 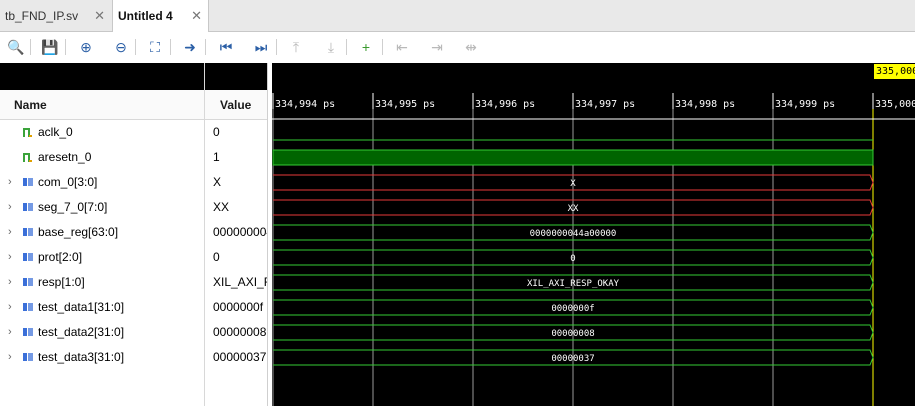 What do you see at coordinates (42, 15) in the screenshot?
I see `tab-label: tb_FND_IP.sv` at bounding box center [42, 15].